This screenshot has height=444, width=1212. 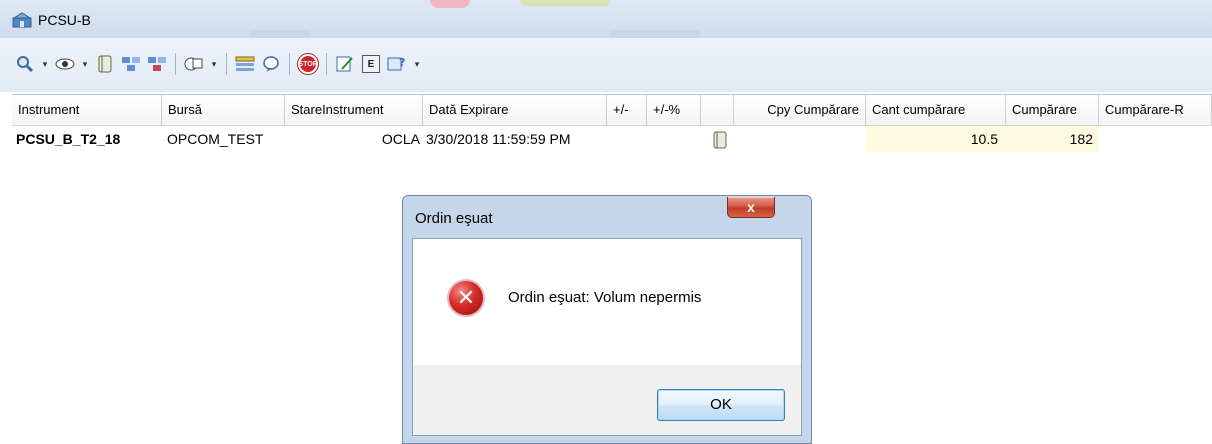 What do you see at coordinates (606, 19) in the screenshot?
I see `window-titlebar: PCSU-B` at bounding box center [606, 19].